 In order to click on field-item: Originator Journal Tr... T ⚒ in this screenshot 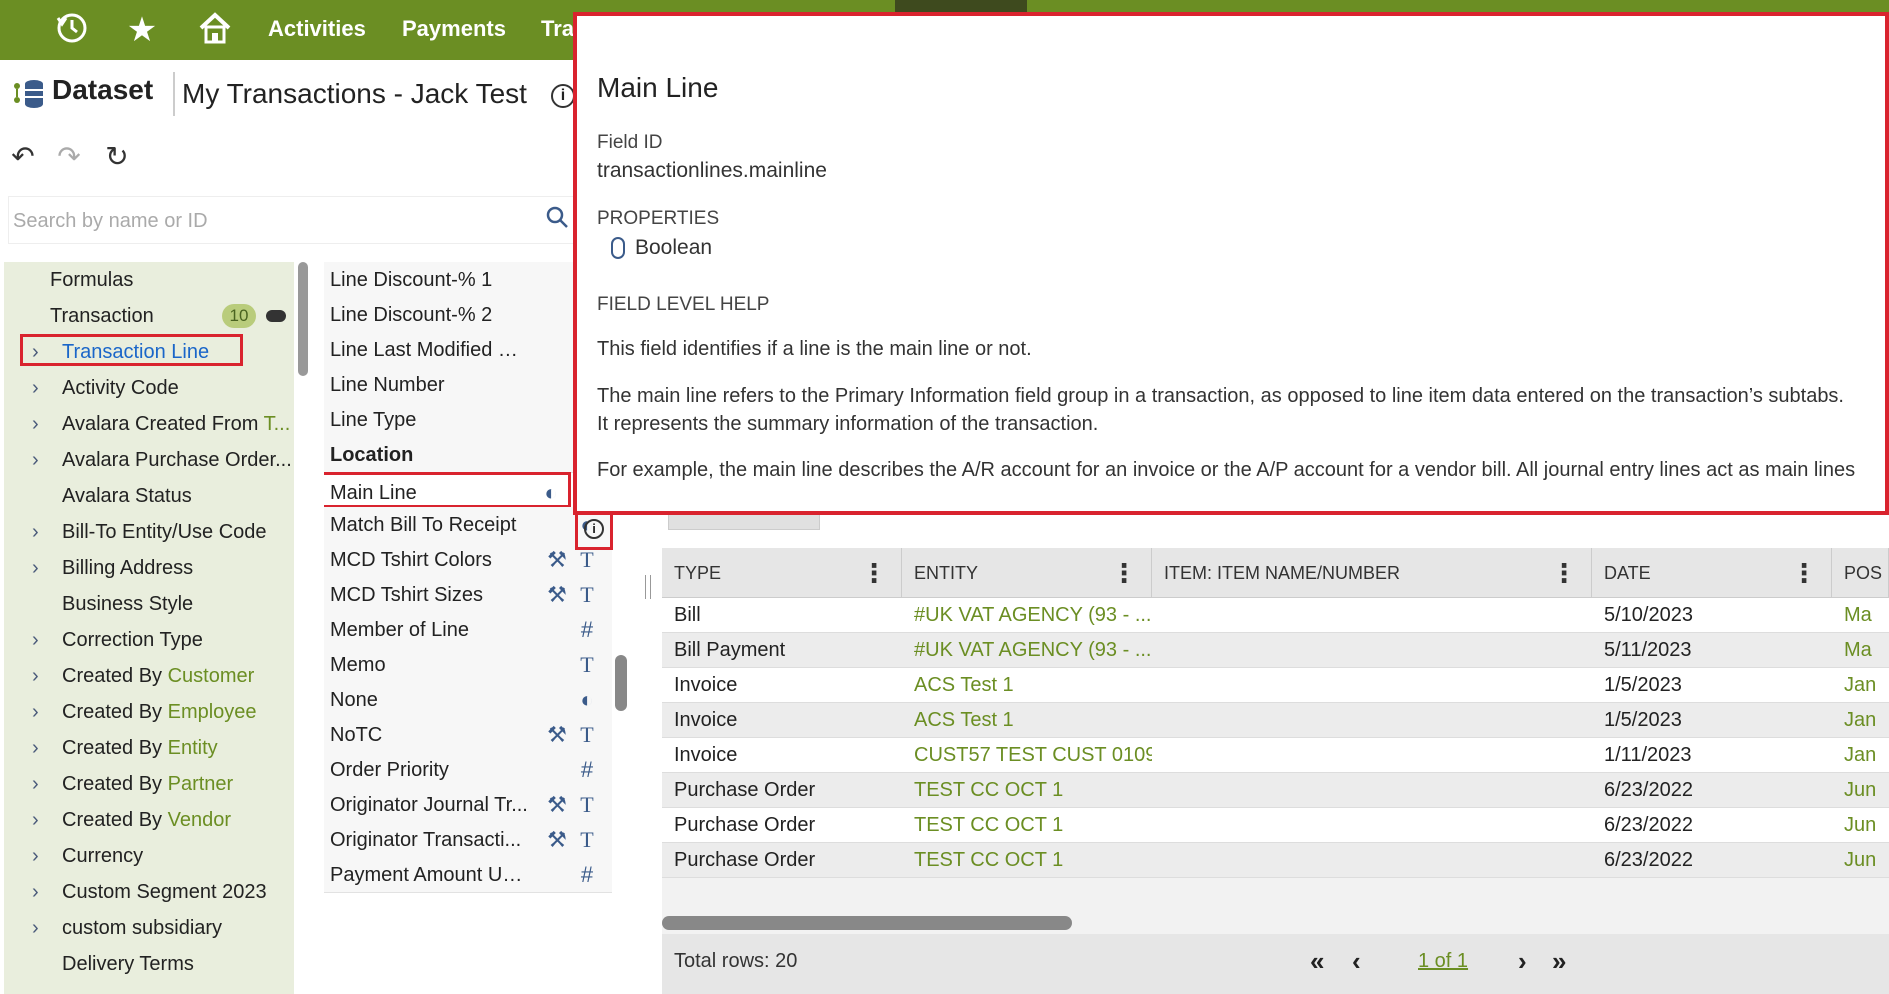, I will do `click(468, 805)`.